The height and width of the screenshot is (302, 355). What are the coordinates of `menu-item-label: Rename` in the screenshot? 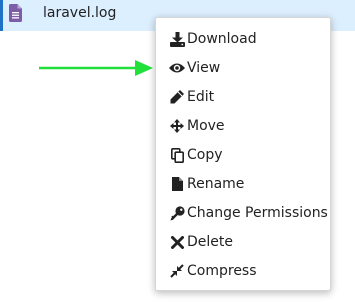 It's located at (216, 184).